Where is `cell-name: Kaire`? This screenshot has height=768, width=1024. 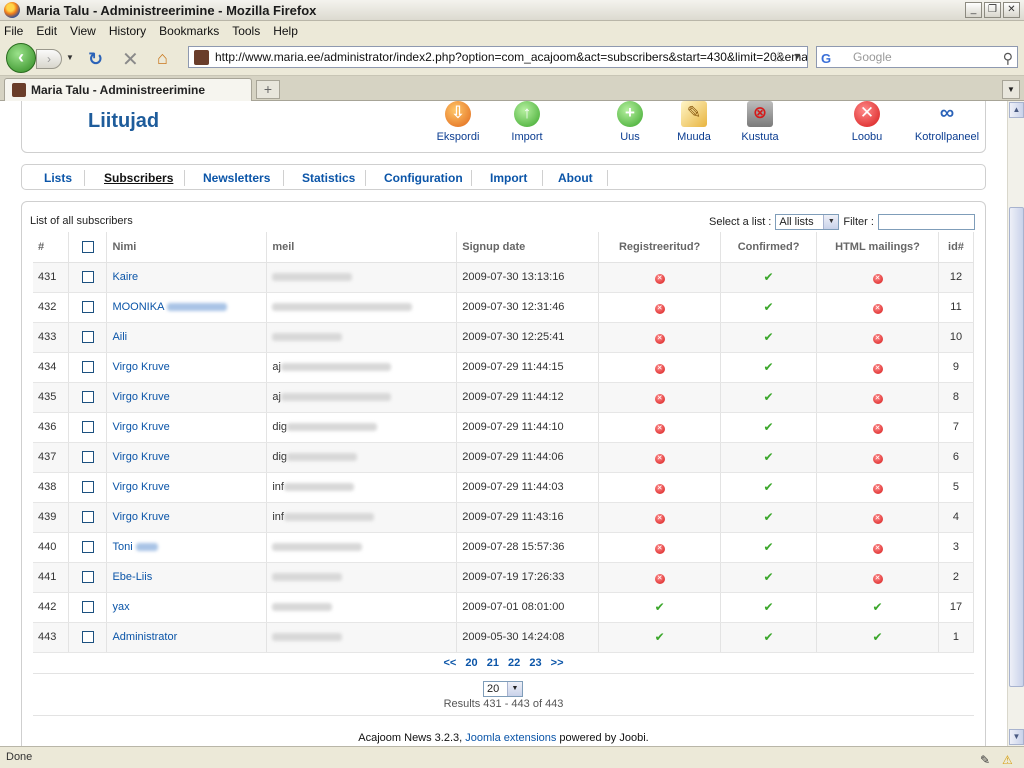 cell-name: Kaire is located at coordinates (187, 277).